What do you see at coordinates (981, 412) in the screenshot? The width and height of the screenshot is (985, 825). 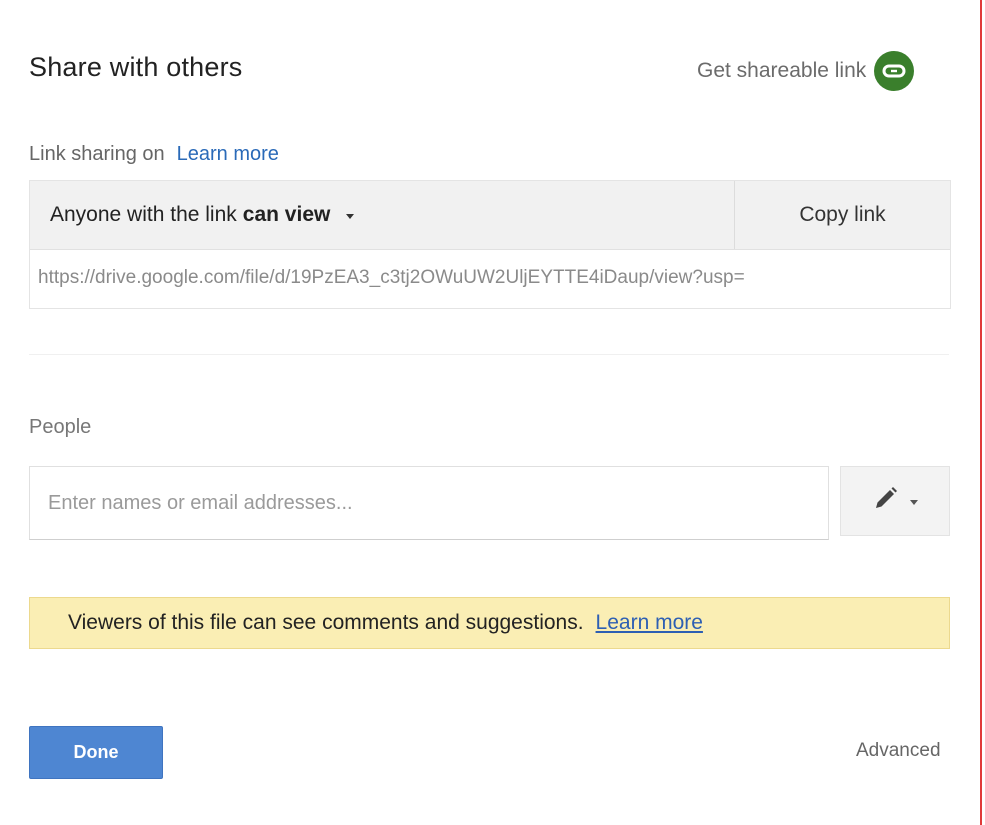 I see `window-edge` at bounding box center [981, 412].